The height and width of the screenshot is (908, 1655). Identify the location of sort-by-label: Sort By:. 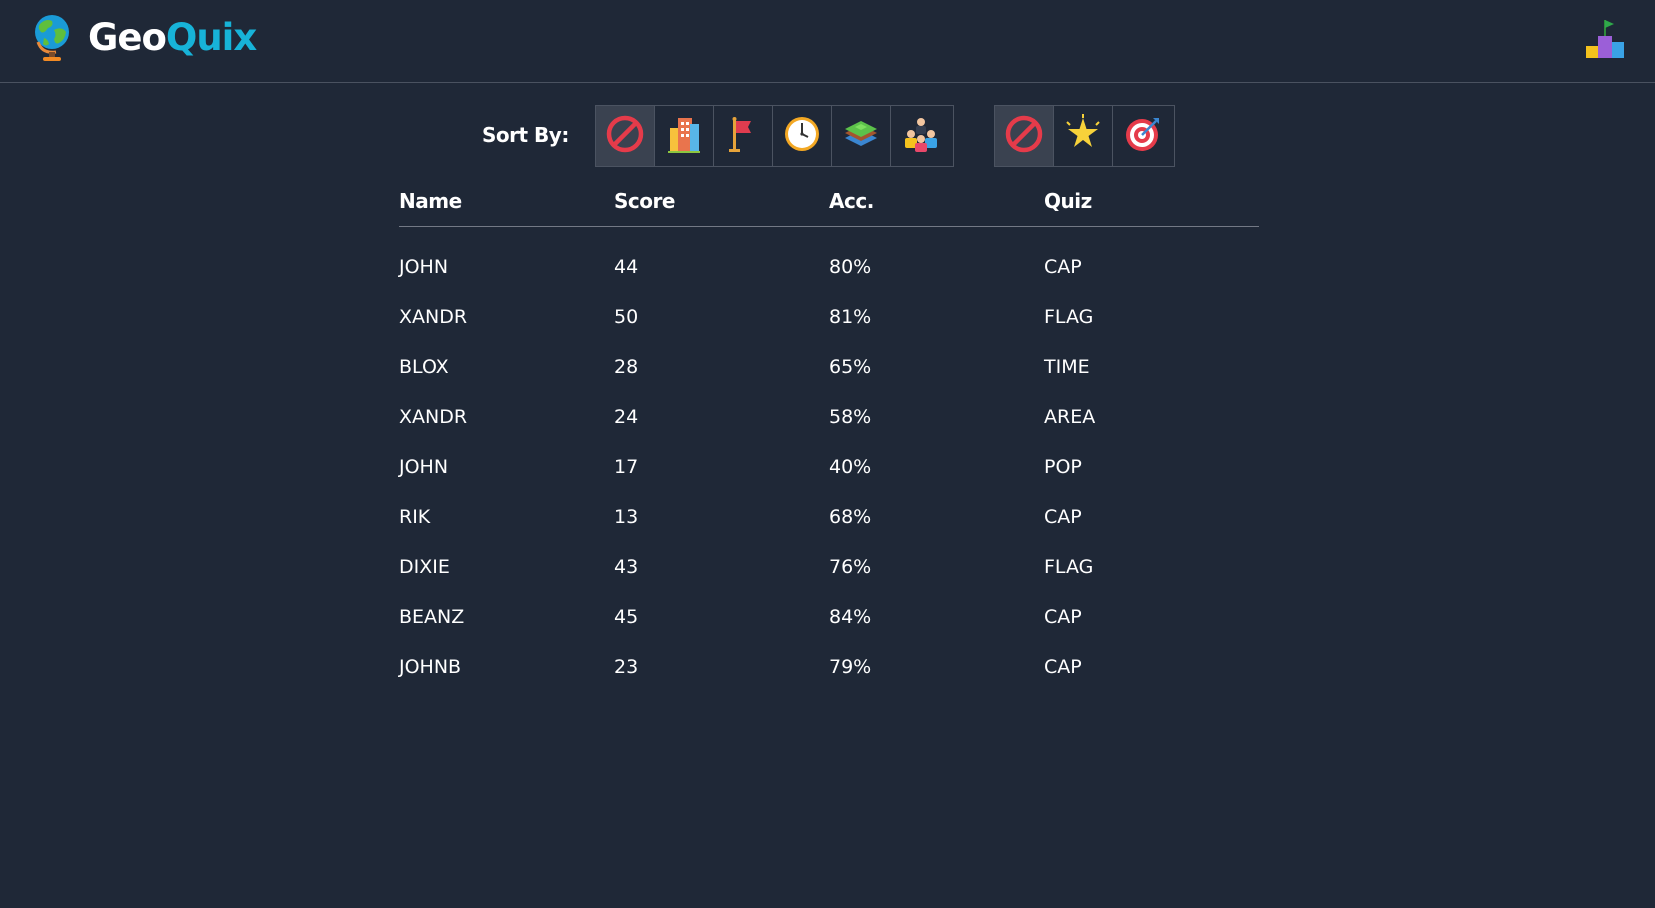
(525, 135).